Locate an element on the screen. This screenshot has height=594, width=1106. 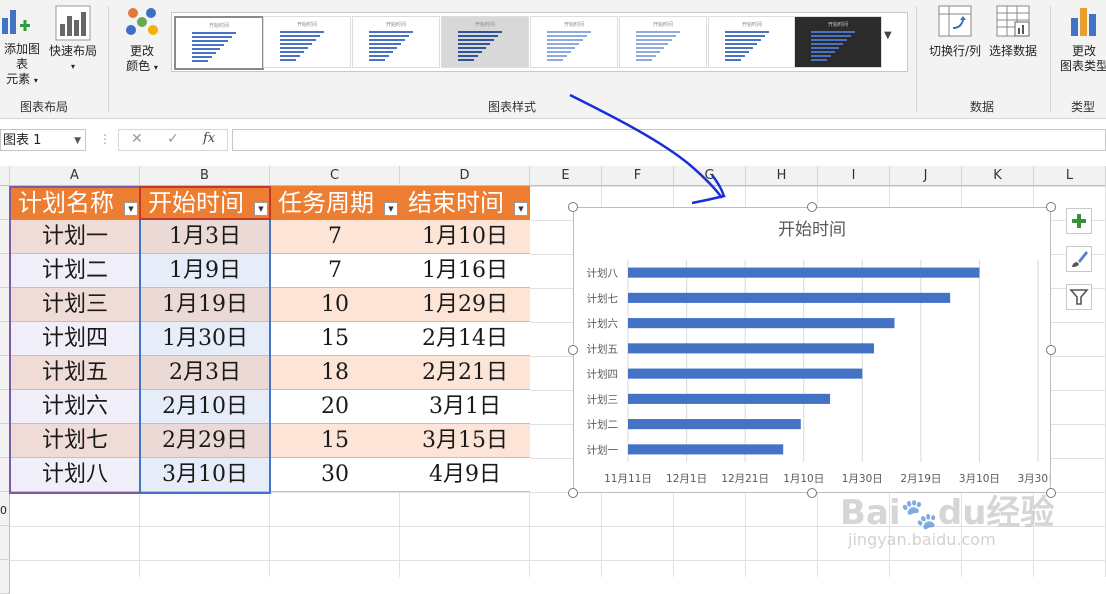
table-cell: 2月10日 is located at coordinates (205, 407).